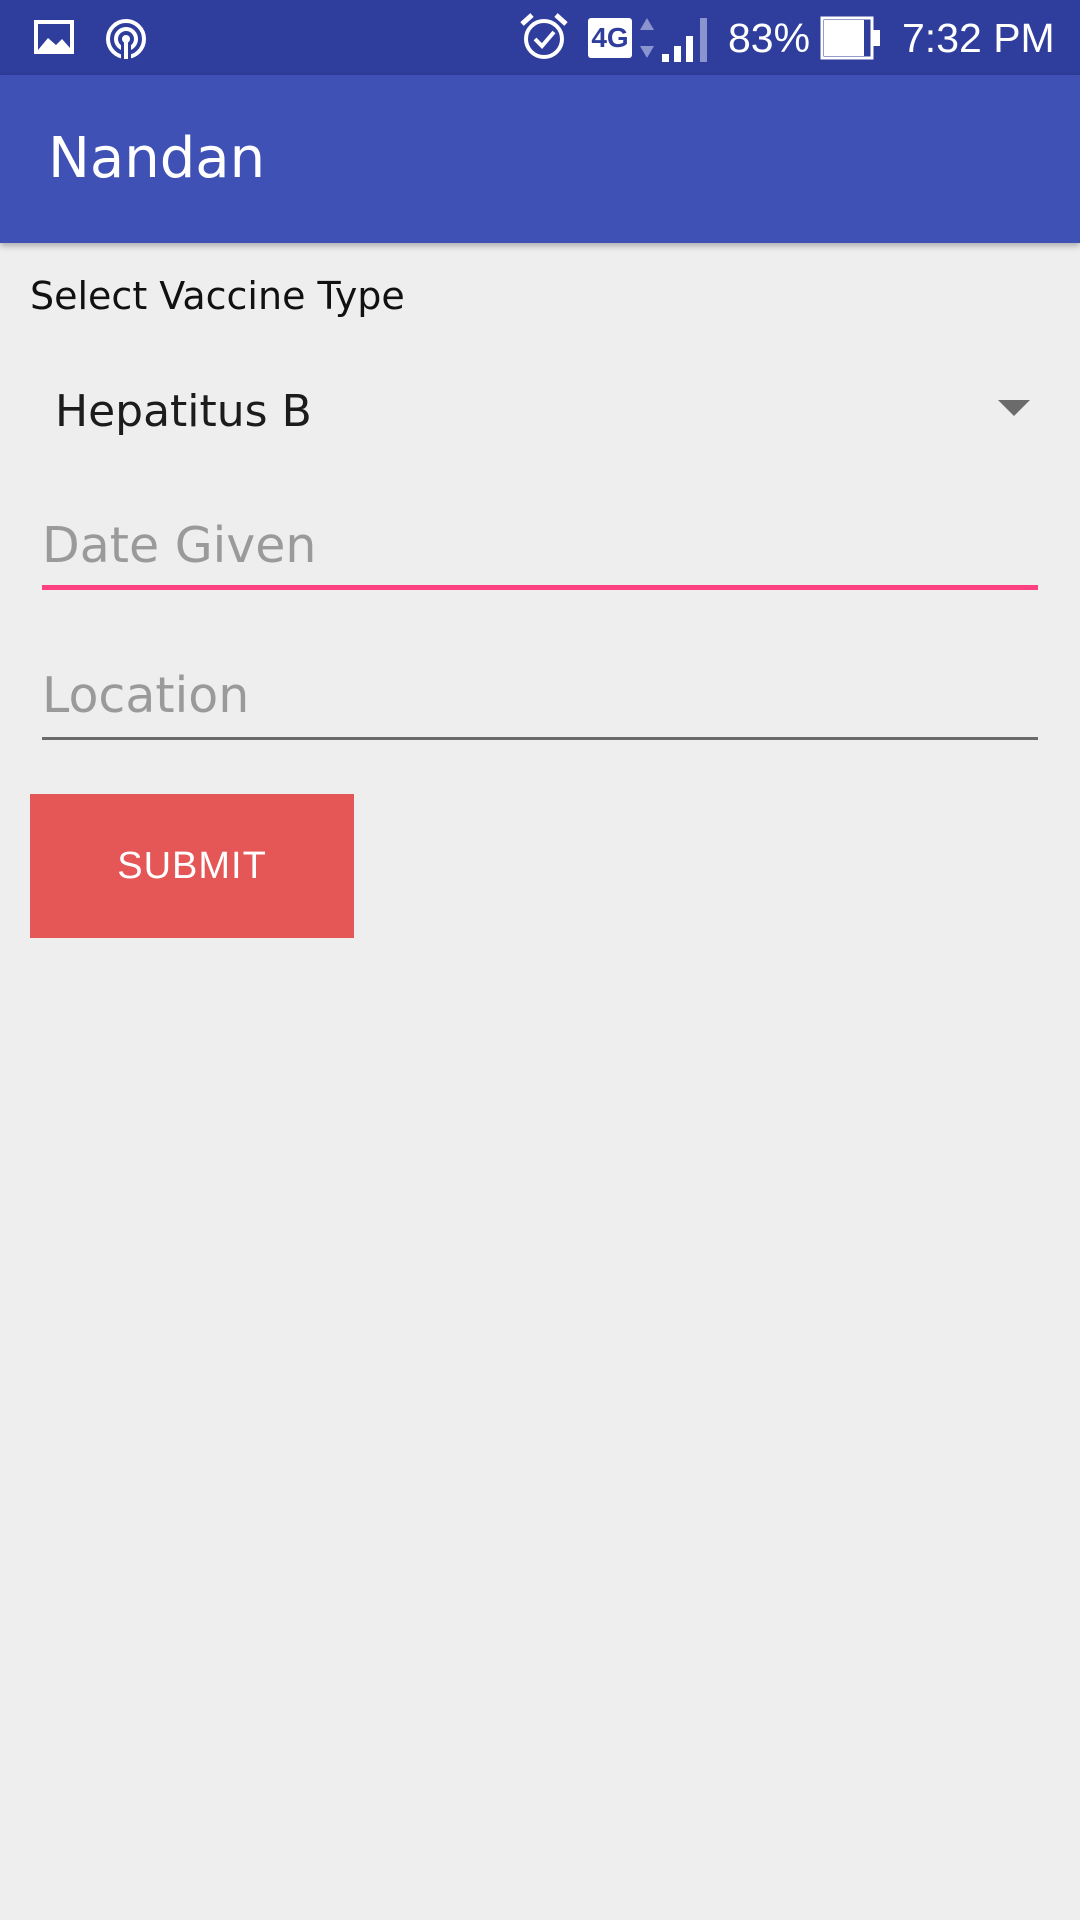 The width and height of the screenshot is (1080, 1920). I want to click on location-underline, so click(540, 738).